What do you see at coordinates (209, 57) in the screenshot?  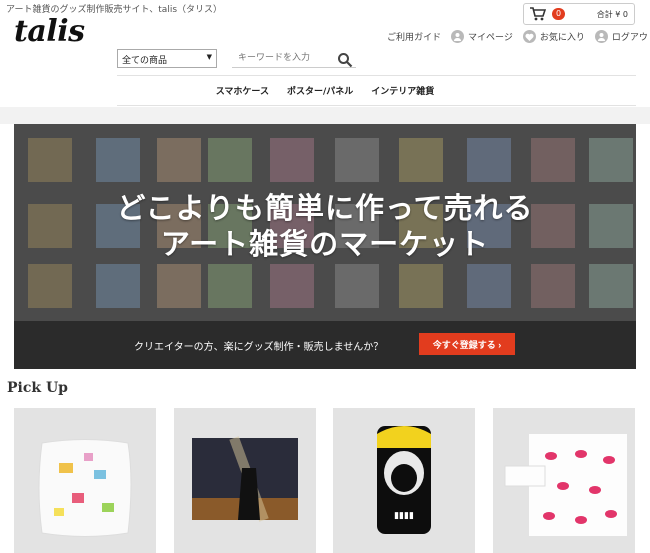 I see `dropdown-arrow-icon: ▼` at bounding box center [209, 57].